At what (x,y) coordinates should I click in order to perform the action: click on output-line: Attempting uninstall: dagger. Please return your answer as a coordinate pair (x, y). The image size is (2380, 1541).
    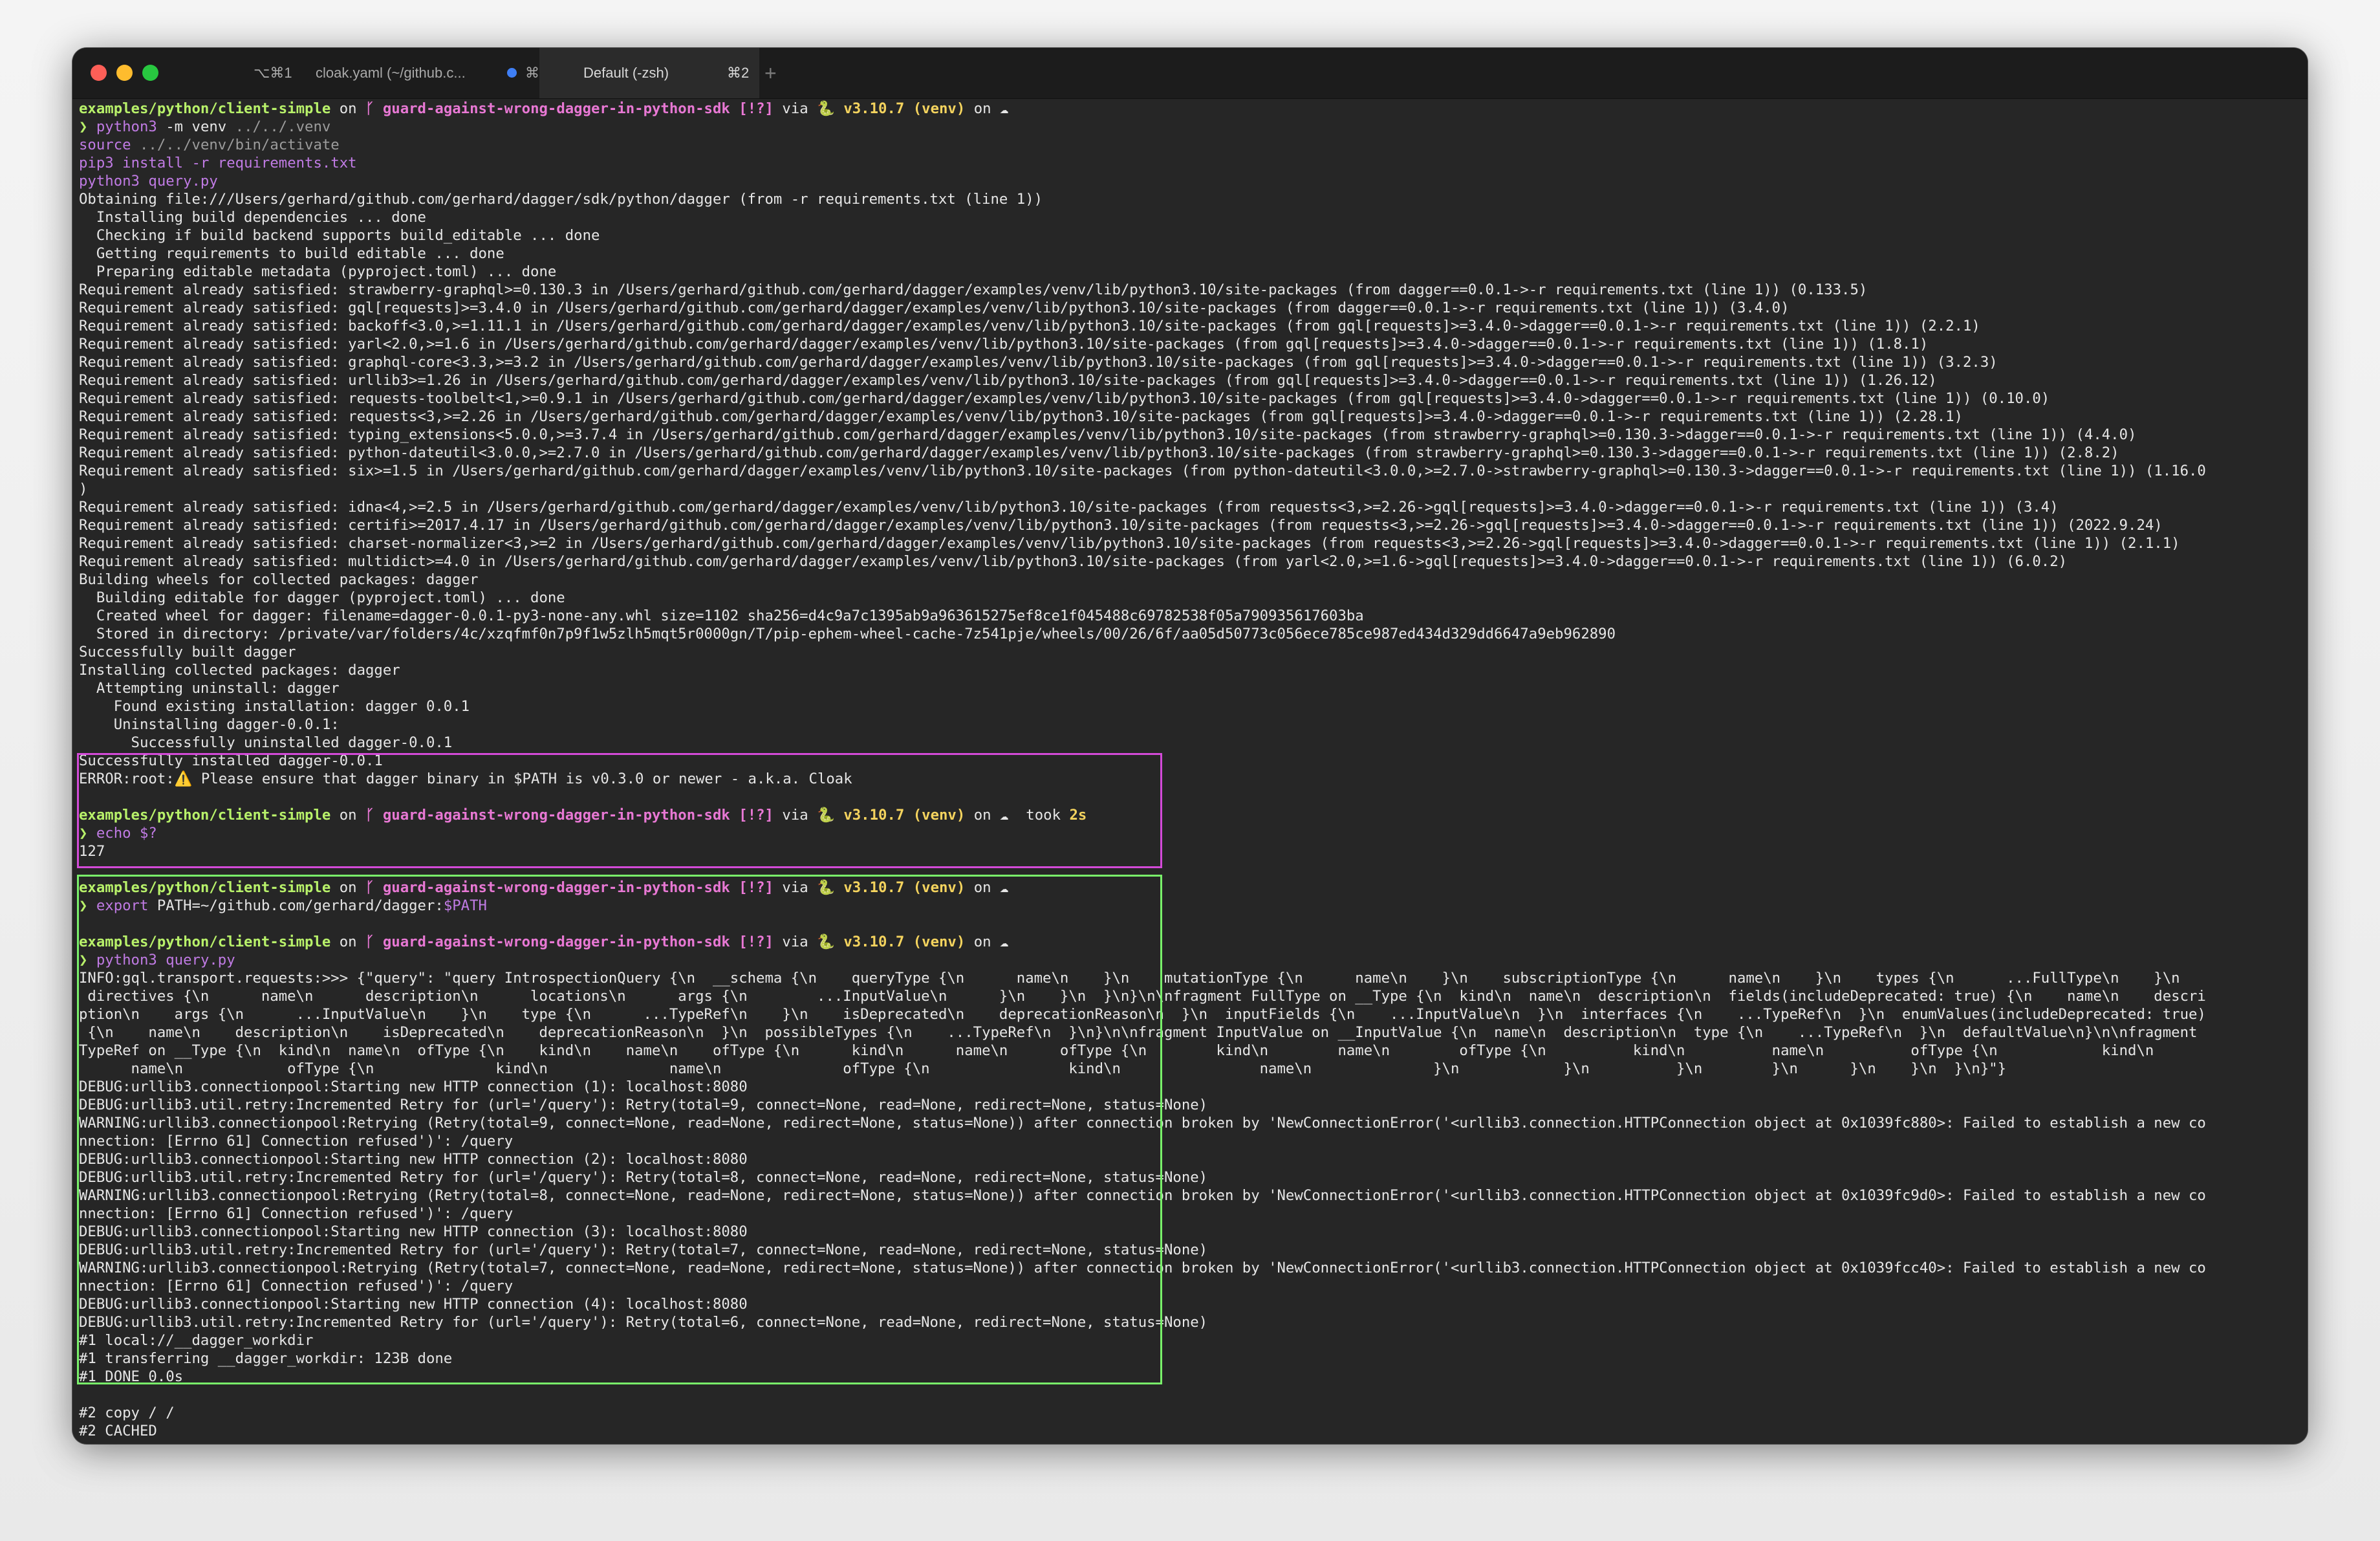
    Looking at the image, I should click on (209, 688).